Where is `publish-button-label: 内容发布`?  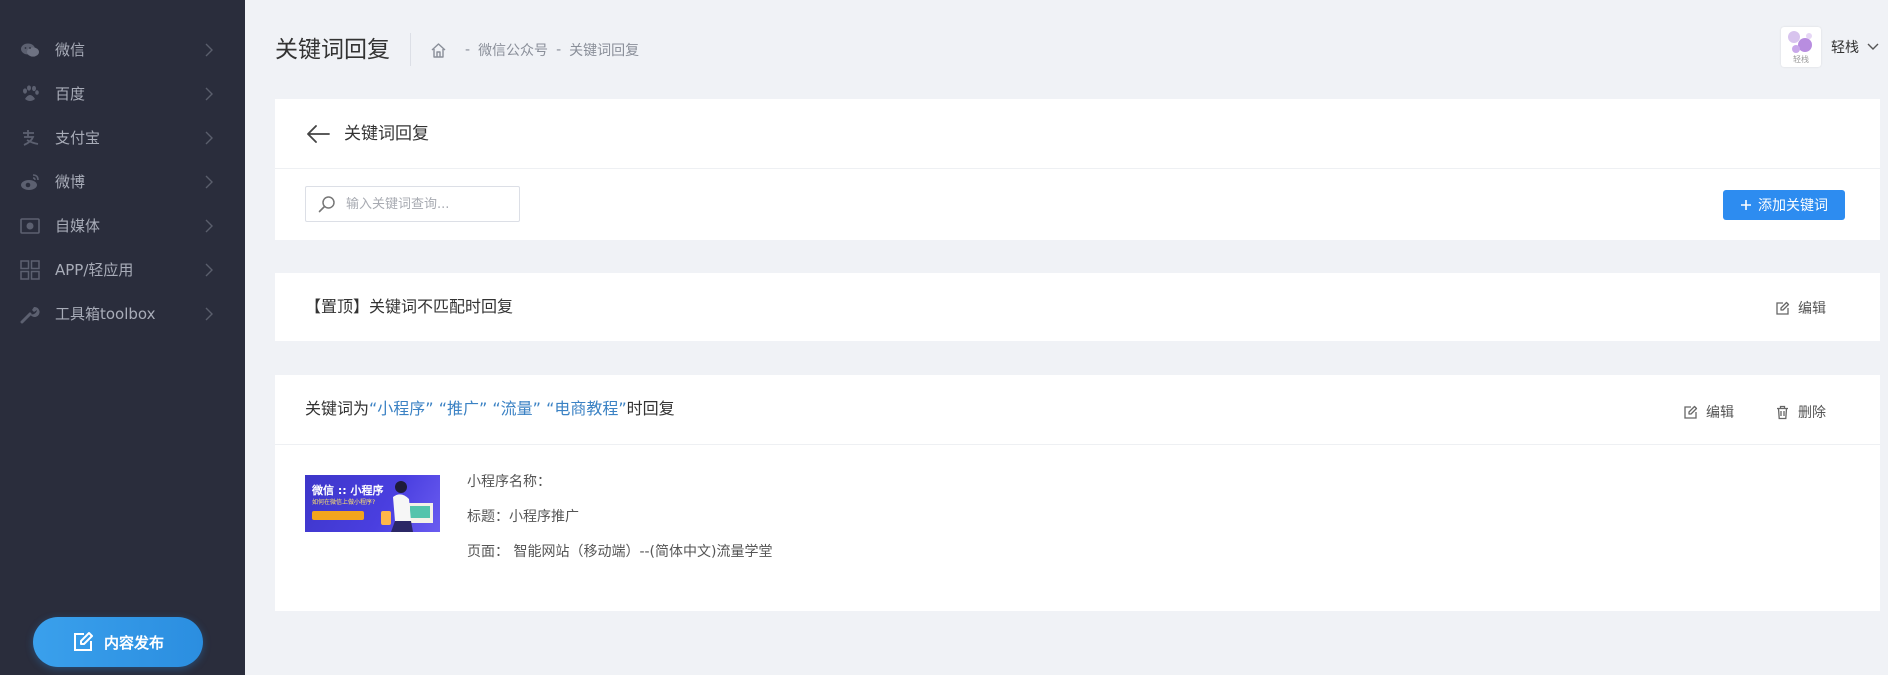
publish-button-label: 内容发布 is located at coordinates (133, 642).